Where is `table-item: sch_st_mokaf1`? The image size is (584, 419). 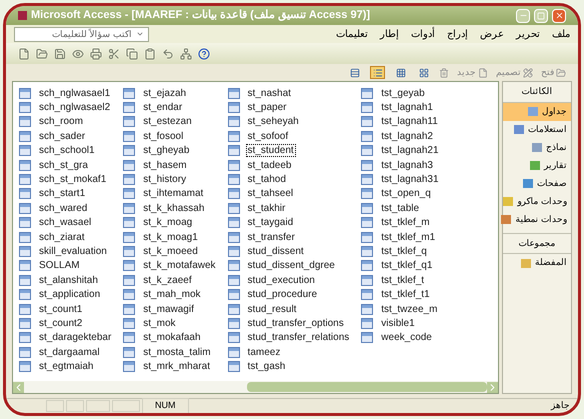 table-item: sch_st_mokaf1 is located at coordinates (66, 179).